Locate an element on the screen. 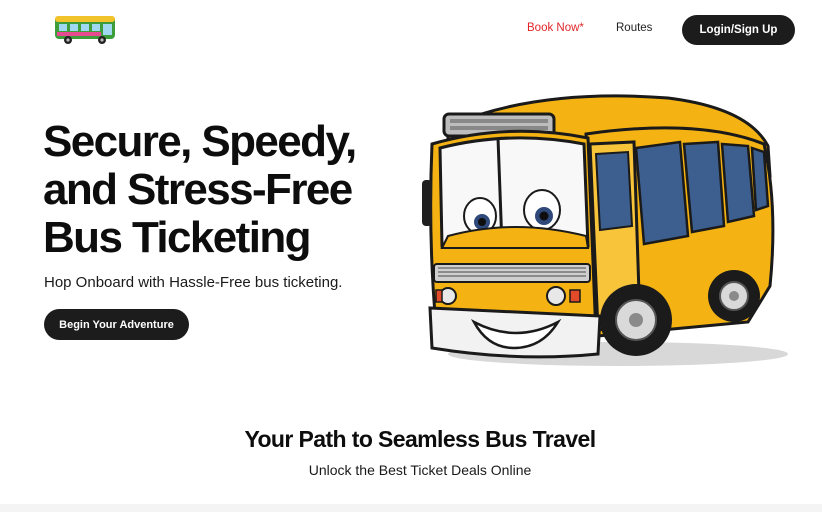 The width and height of the screenshot is (822, 512). nav-routes-link: Routes is located at coordinates (634, 28).